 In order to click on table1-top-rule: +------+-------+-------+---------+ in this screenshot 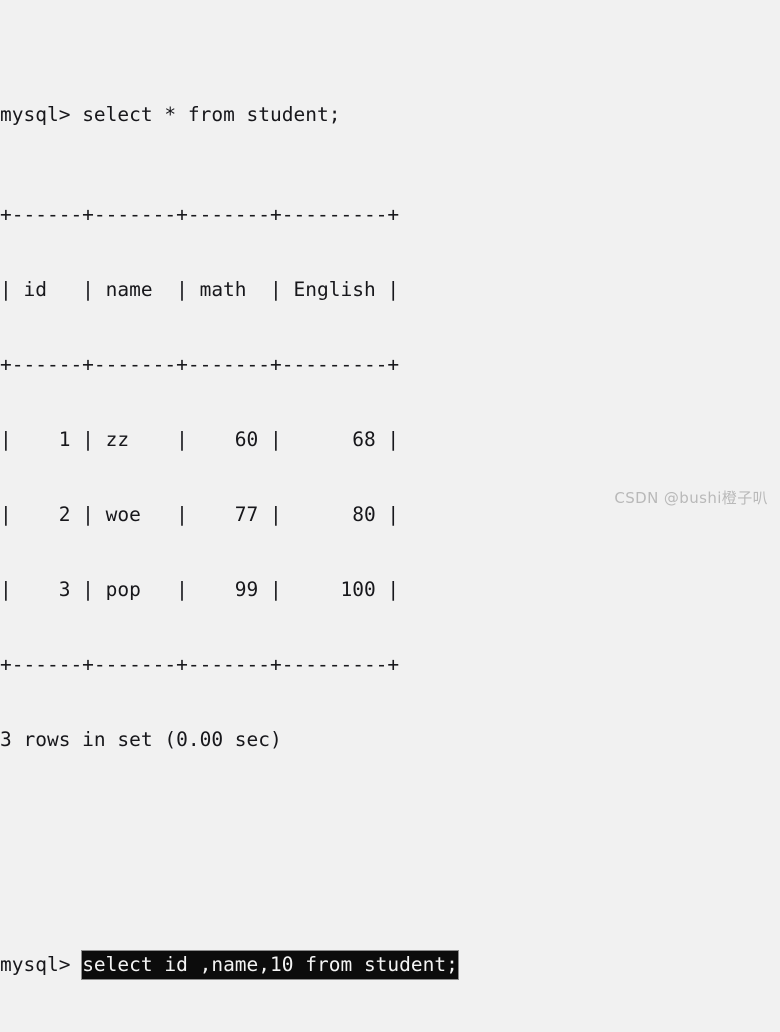, I will do `click(200, 214)`.